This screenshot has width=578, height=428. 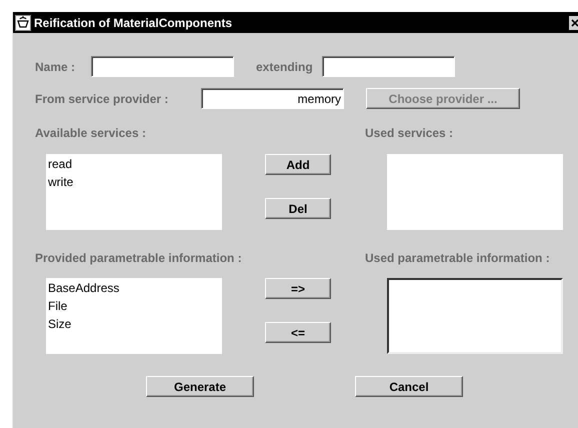 I want to click on field-label: Name :, so click(x=55, y=67).